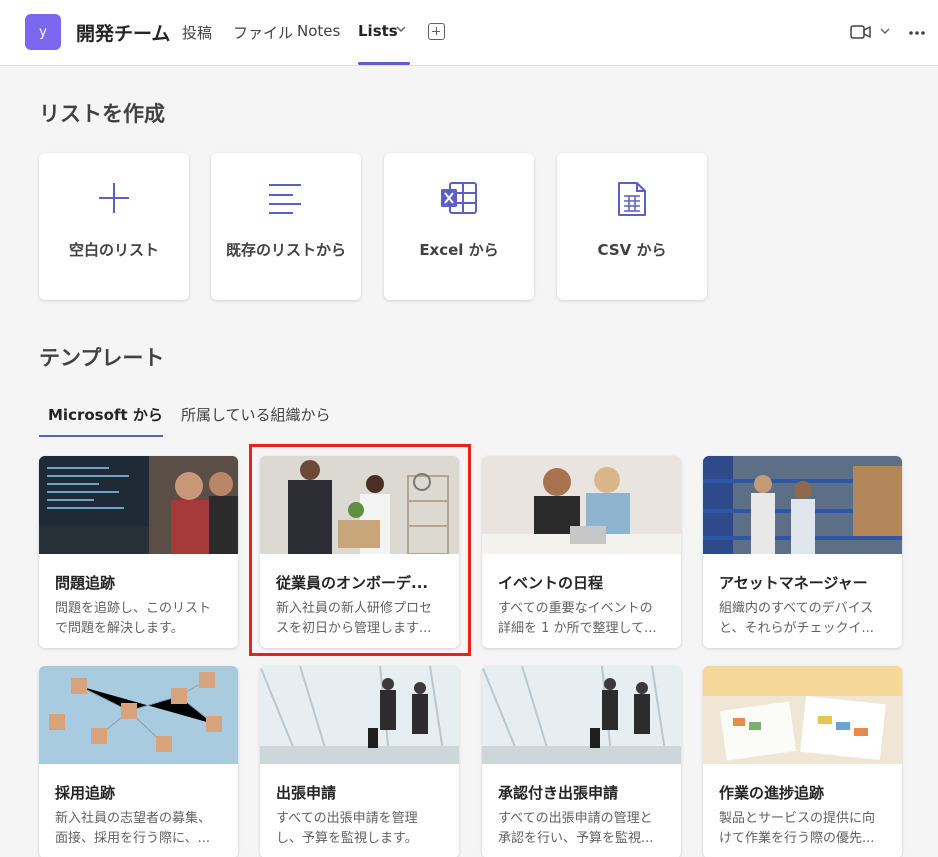  Describe the element at coordinates (256, 414) in the screenshot. I see `tab-from-organization: 所属している組織から` at that location.